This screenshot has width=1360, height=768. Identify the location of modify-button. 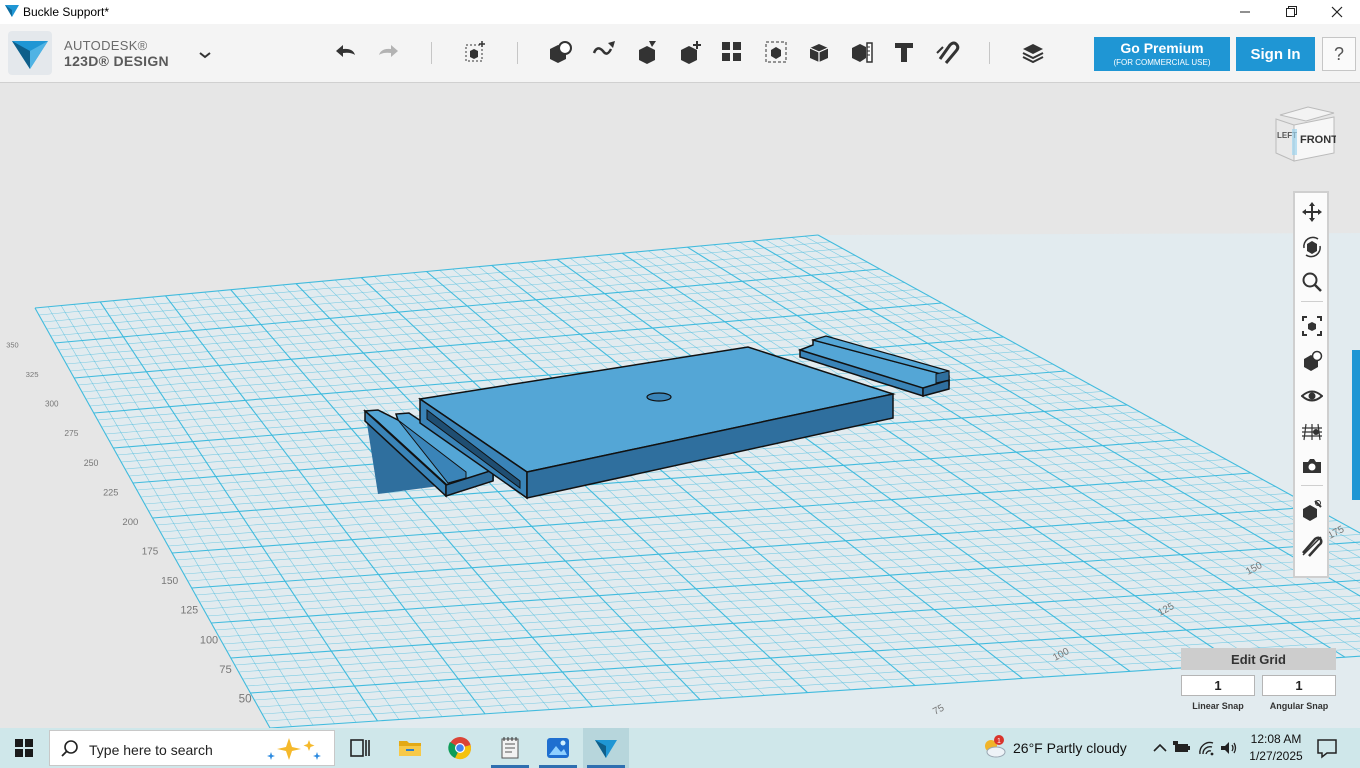
(690, 52).